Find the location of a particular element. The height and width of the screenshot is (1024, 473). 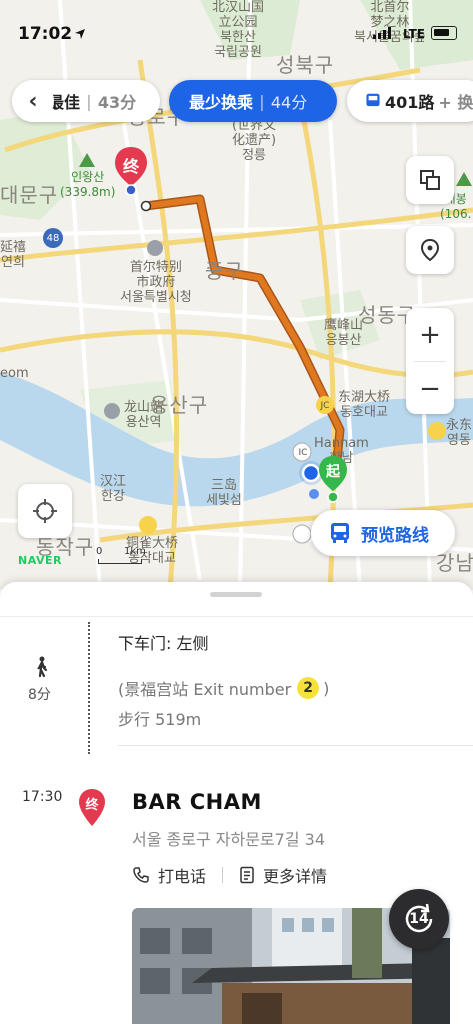

layers-button is located at coordinates (430, 180).